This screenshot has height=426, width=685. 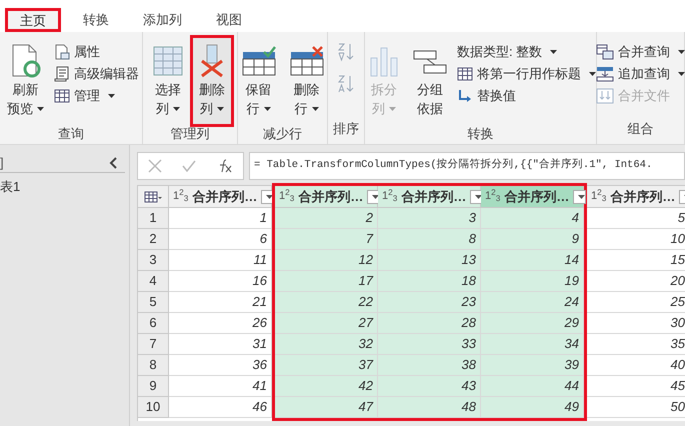 What do you see at coordinates (532, 344) in the screenshot?
I see `table-cell: 34` at bounding box center [532, 344].